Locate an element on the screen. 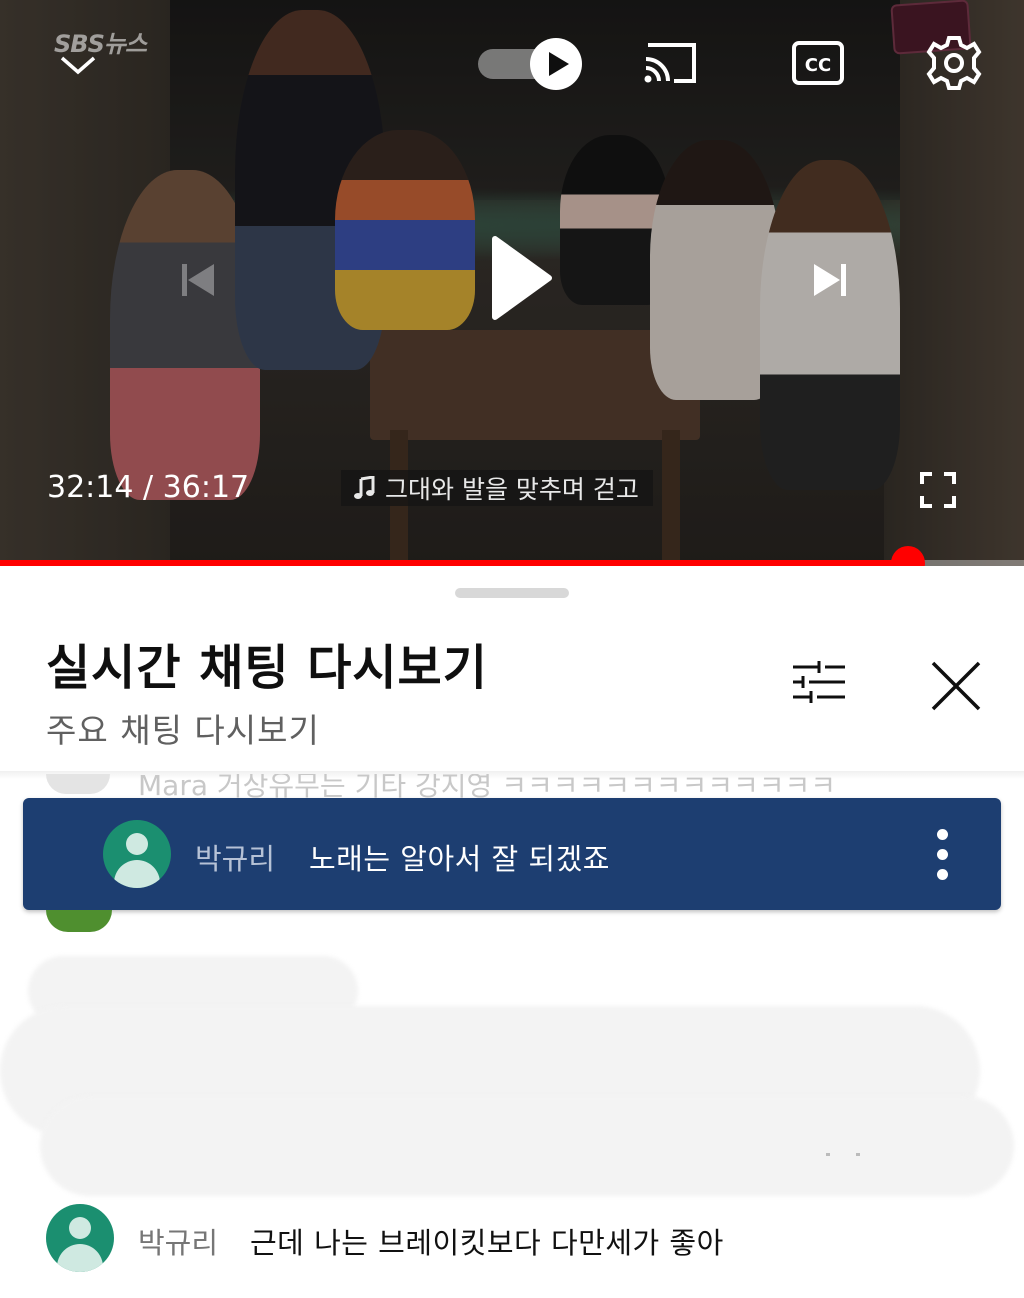 This screenshot has width=1024, height=1298. gear-icon is located at coordinates (954, 63).